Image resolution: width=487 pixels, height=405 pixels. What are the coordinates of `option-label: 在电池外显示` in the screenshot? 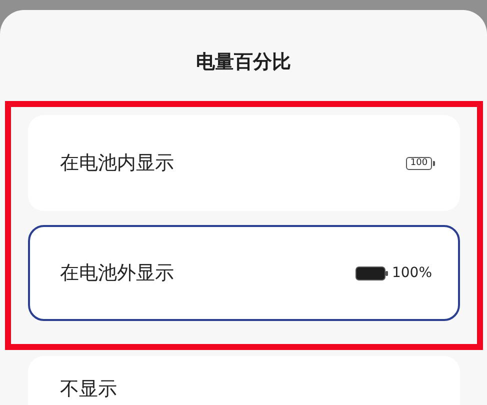 It's located at (117, 273).